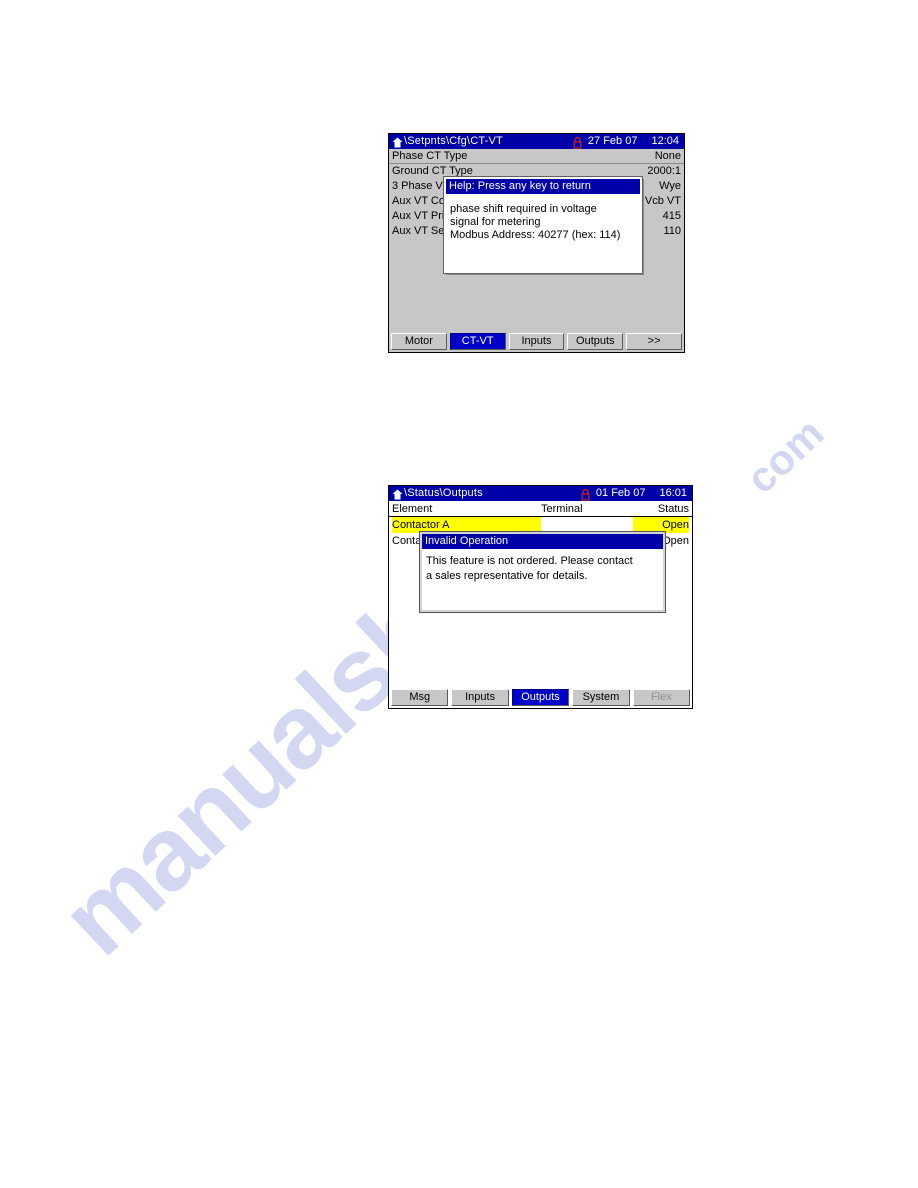  What do you see at coordinates (477, 341) in the screenshot?
I see `tab-ct-vt: CT-VT` at bounding box center [477, 341].